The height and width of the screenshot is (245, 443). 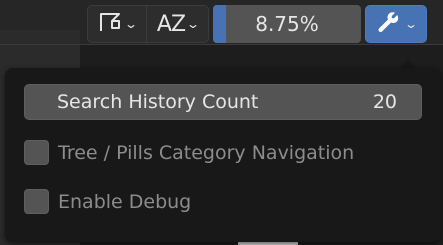 I want to click on sort-alpha-icon: AZ, so click(x=171, y=24).